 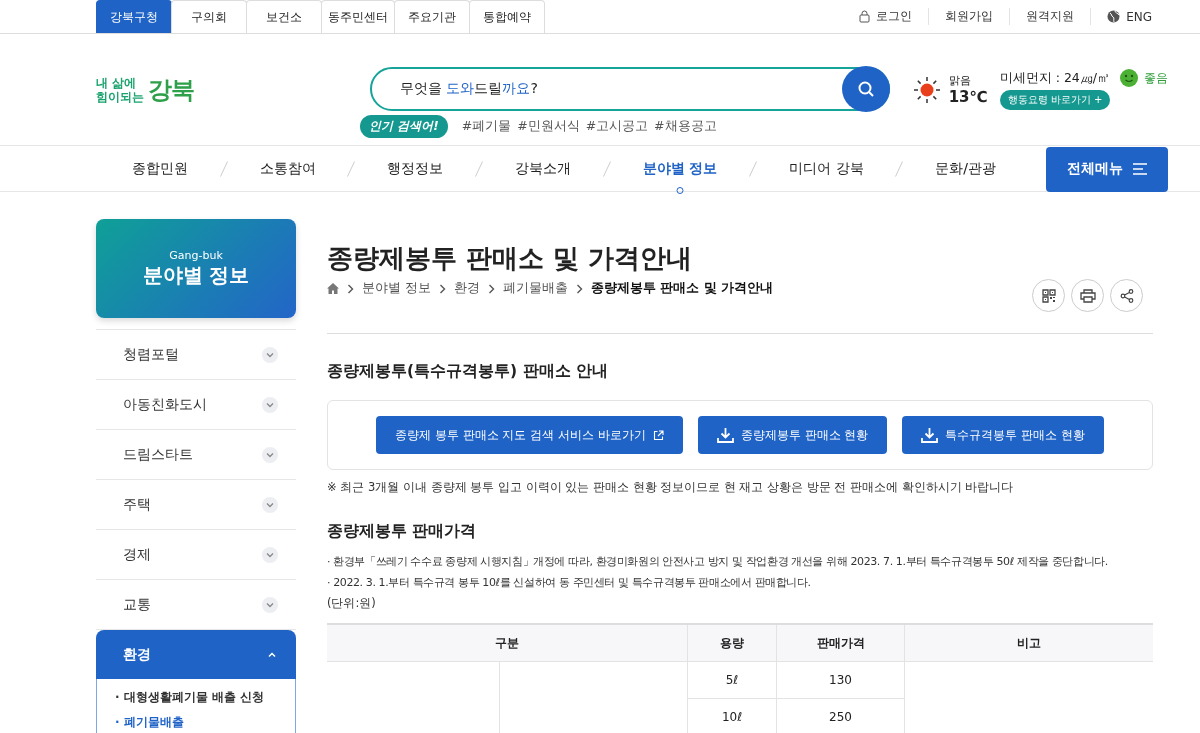 I want to click on breadcrumb-link: 환경, so click(x=467, y=288).